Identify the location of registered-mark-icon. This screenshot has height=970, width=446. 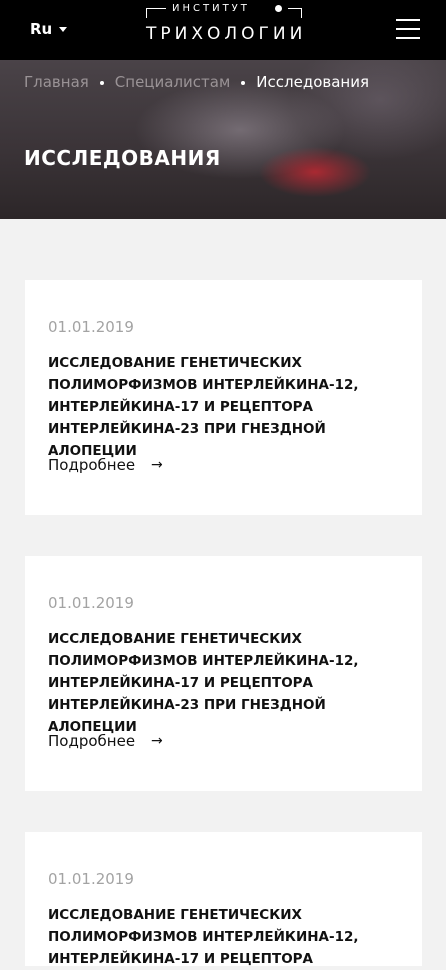
(278, 8).